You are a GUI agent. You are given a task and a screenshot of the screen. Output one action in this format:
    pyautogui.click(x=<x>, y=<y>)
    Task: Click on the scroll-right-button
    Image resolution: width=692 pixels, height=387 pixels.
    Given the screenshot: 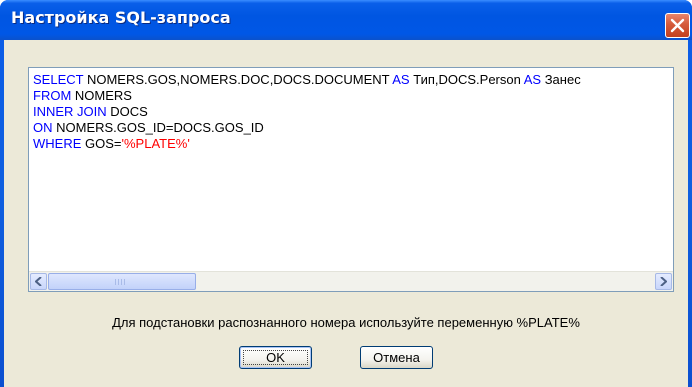 What is the action you would take?
    pyautogui.click(x=663, y=281)
    